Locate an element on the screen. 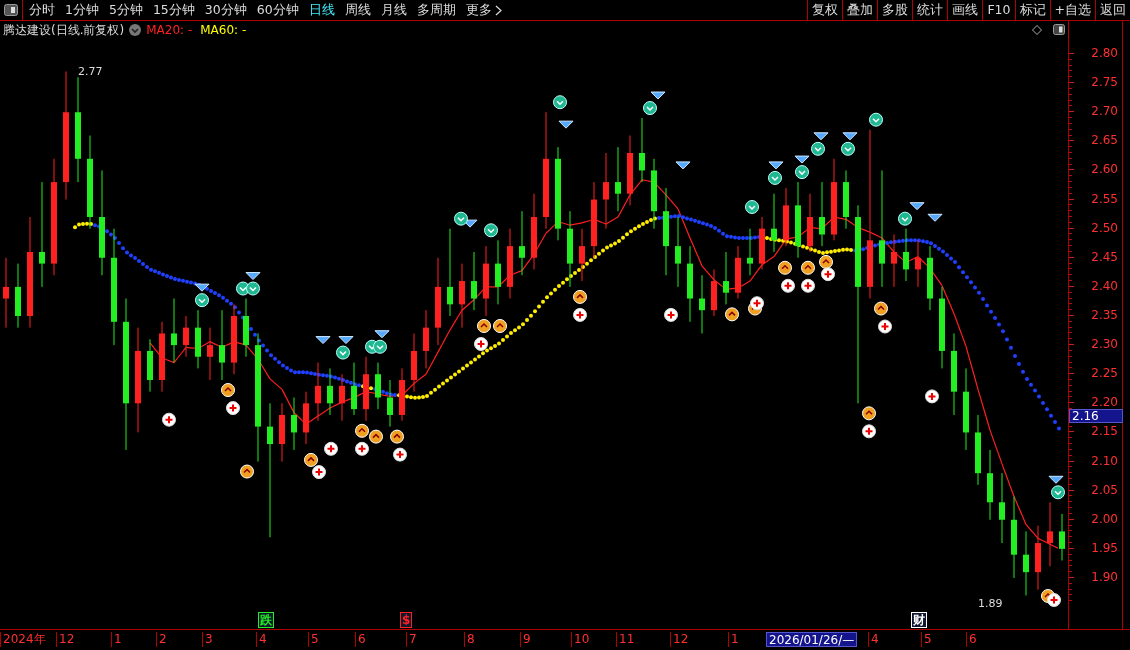 Image resolution: width=1130 pixels, height=650 pixels. price-tick-label: 2.55 is located at coordinates (1104, 198).